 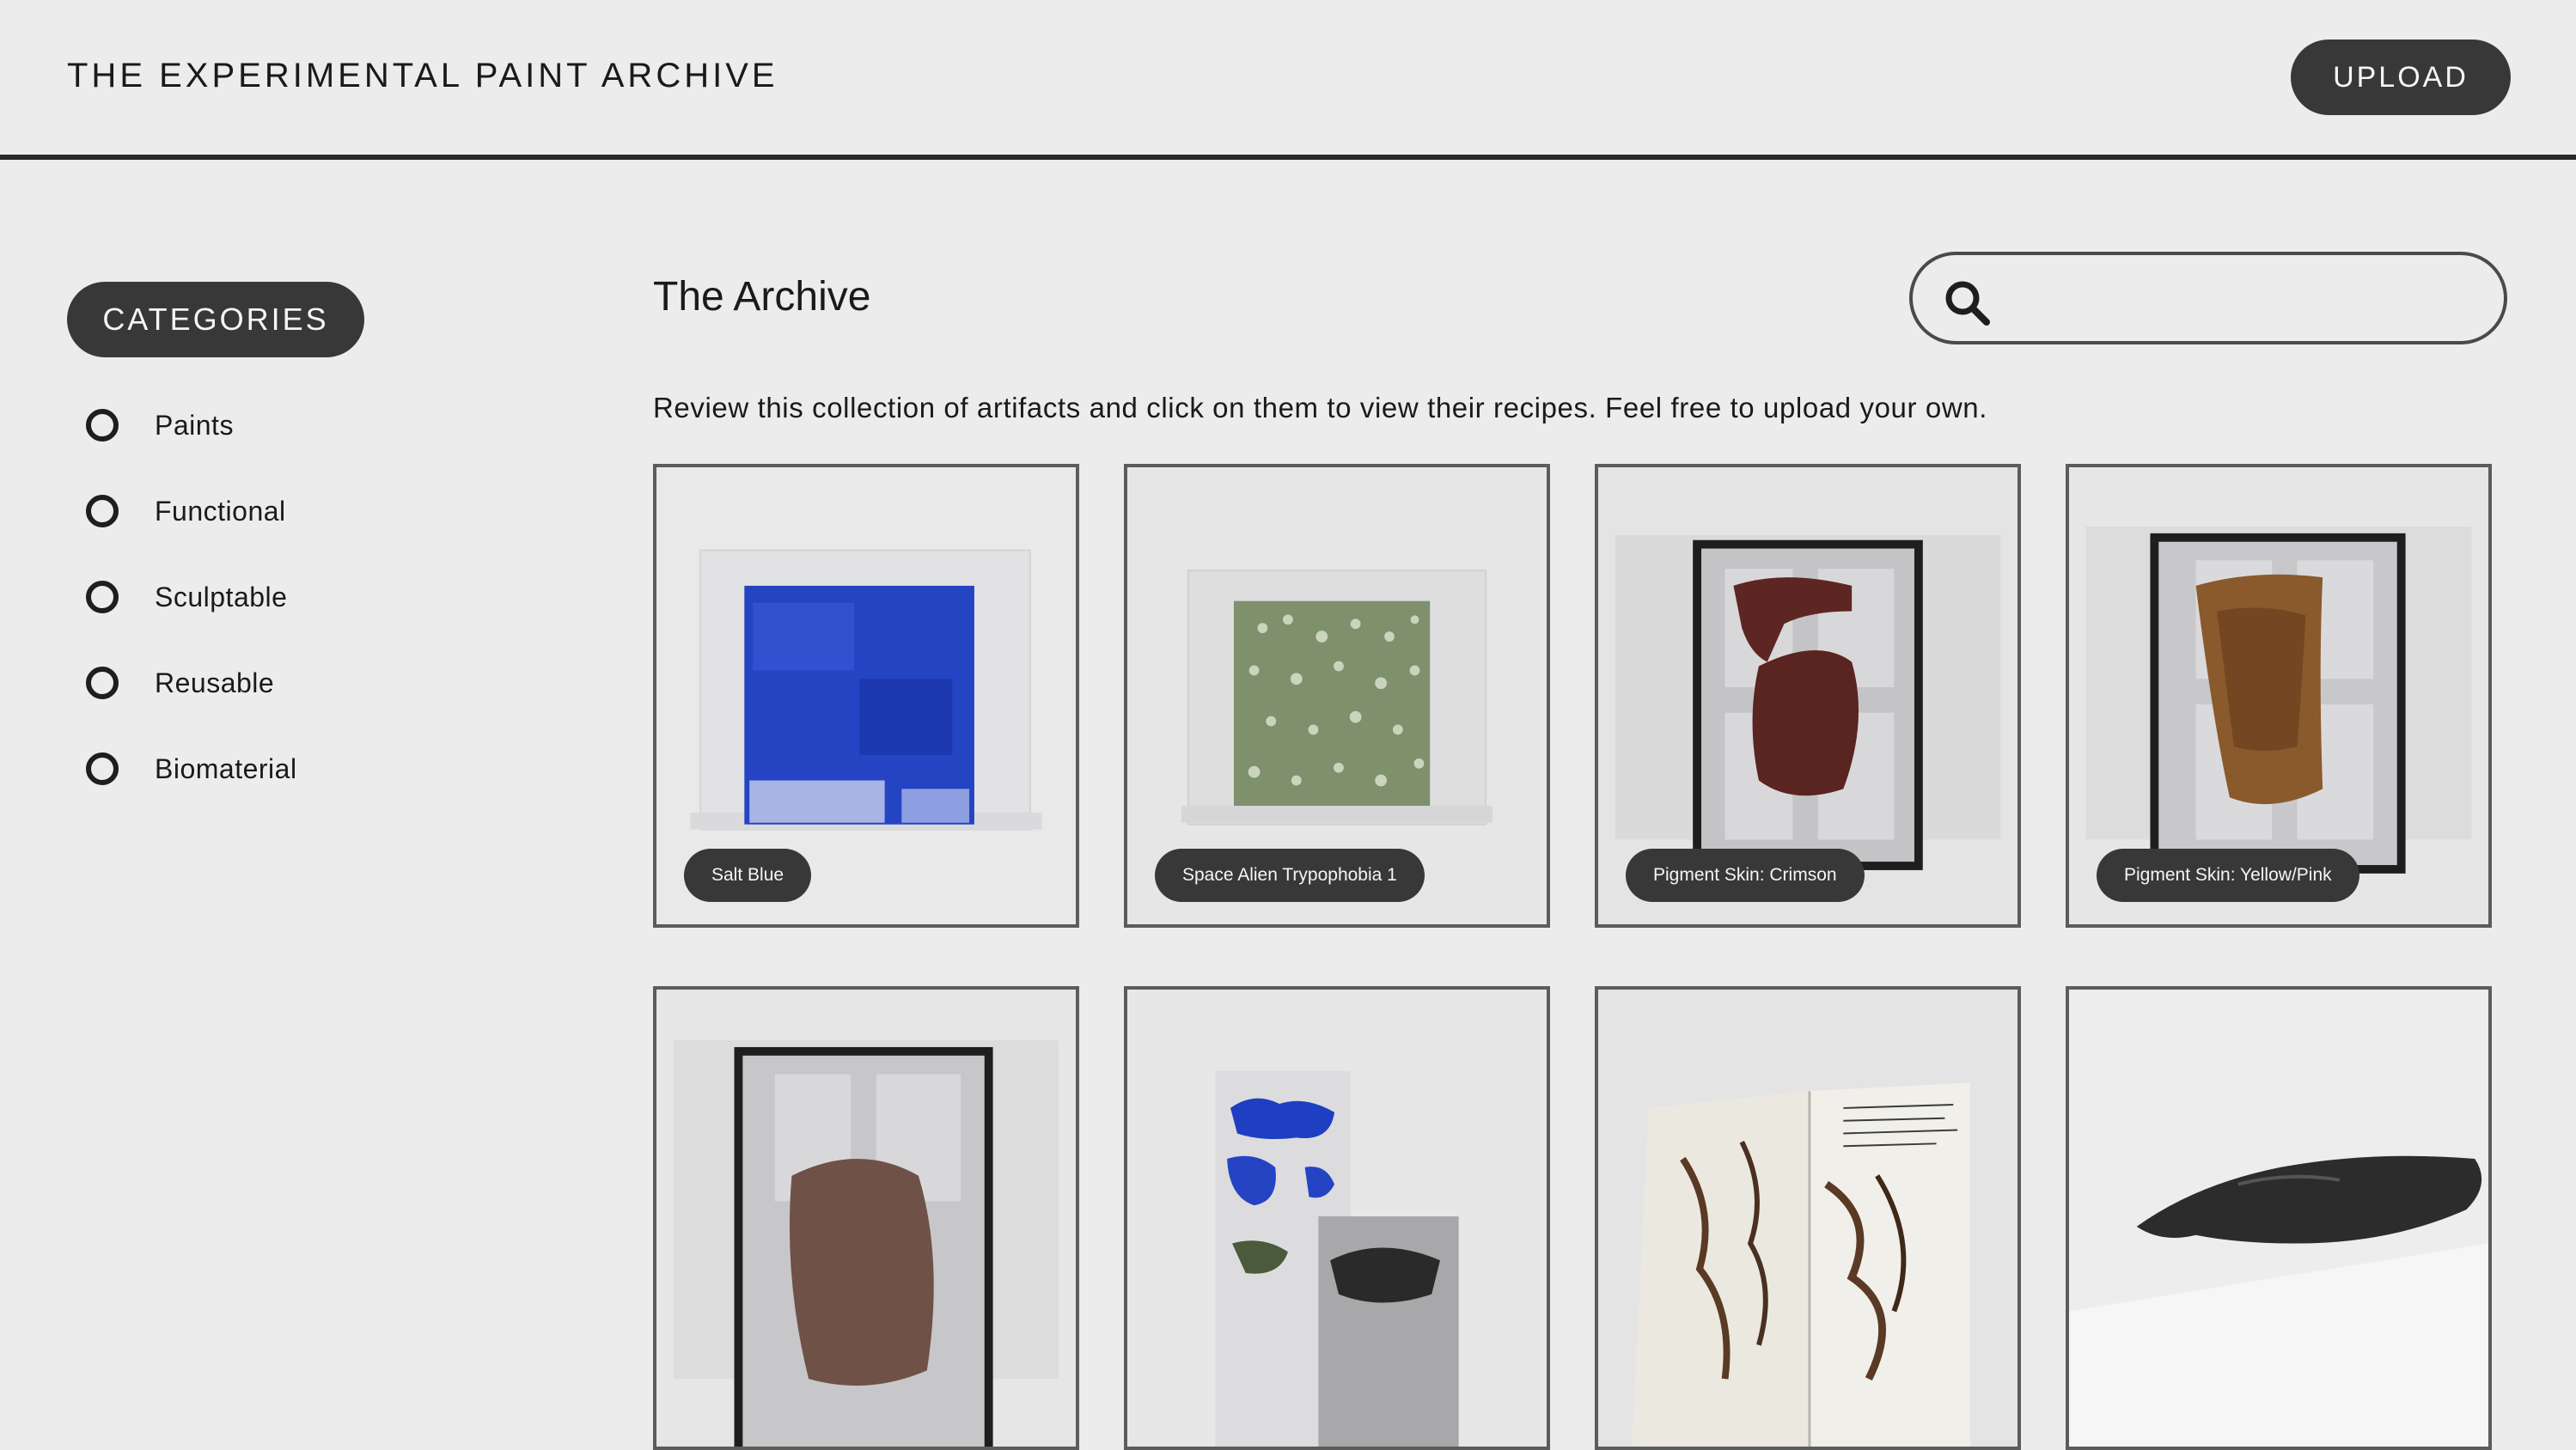 I want to click on category-paints: Paints, so click(x=191, y=425).